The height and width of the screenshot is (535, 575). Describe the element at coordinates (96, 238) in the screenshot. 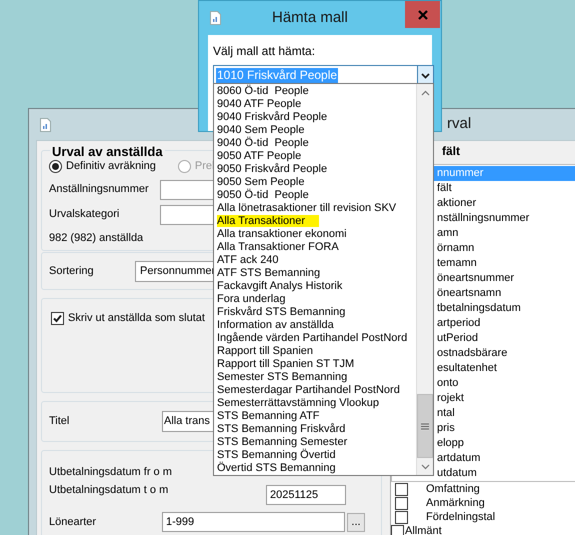

I see `employee-count: 982 (982) anställda` at that location.